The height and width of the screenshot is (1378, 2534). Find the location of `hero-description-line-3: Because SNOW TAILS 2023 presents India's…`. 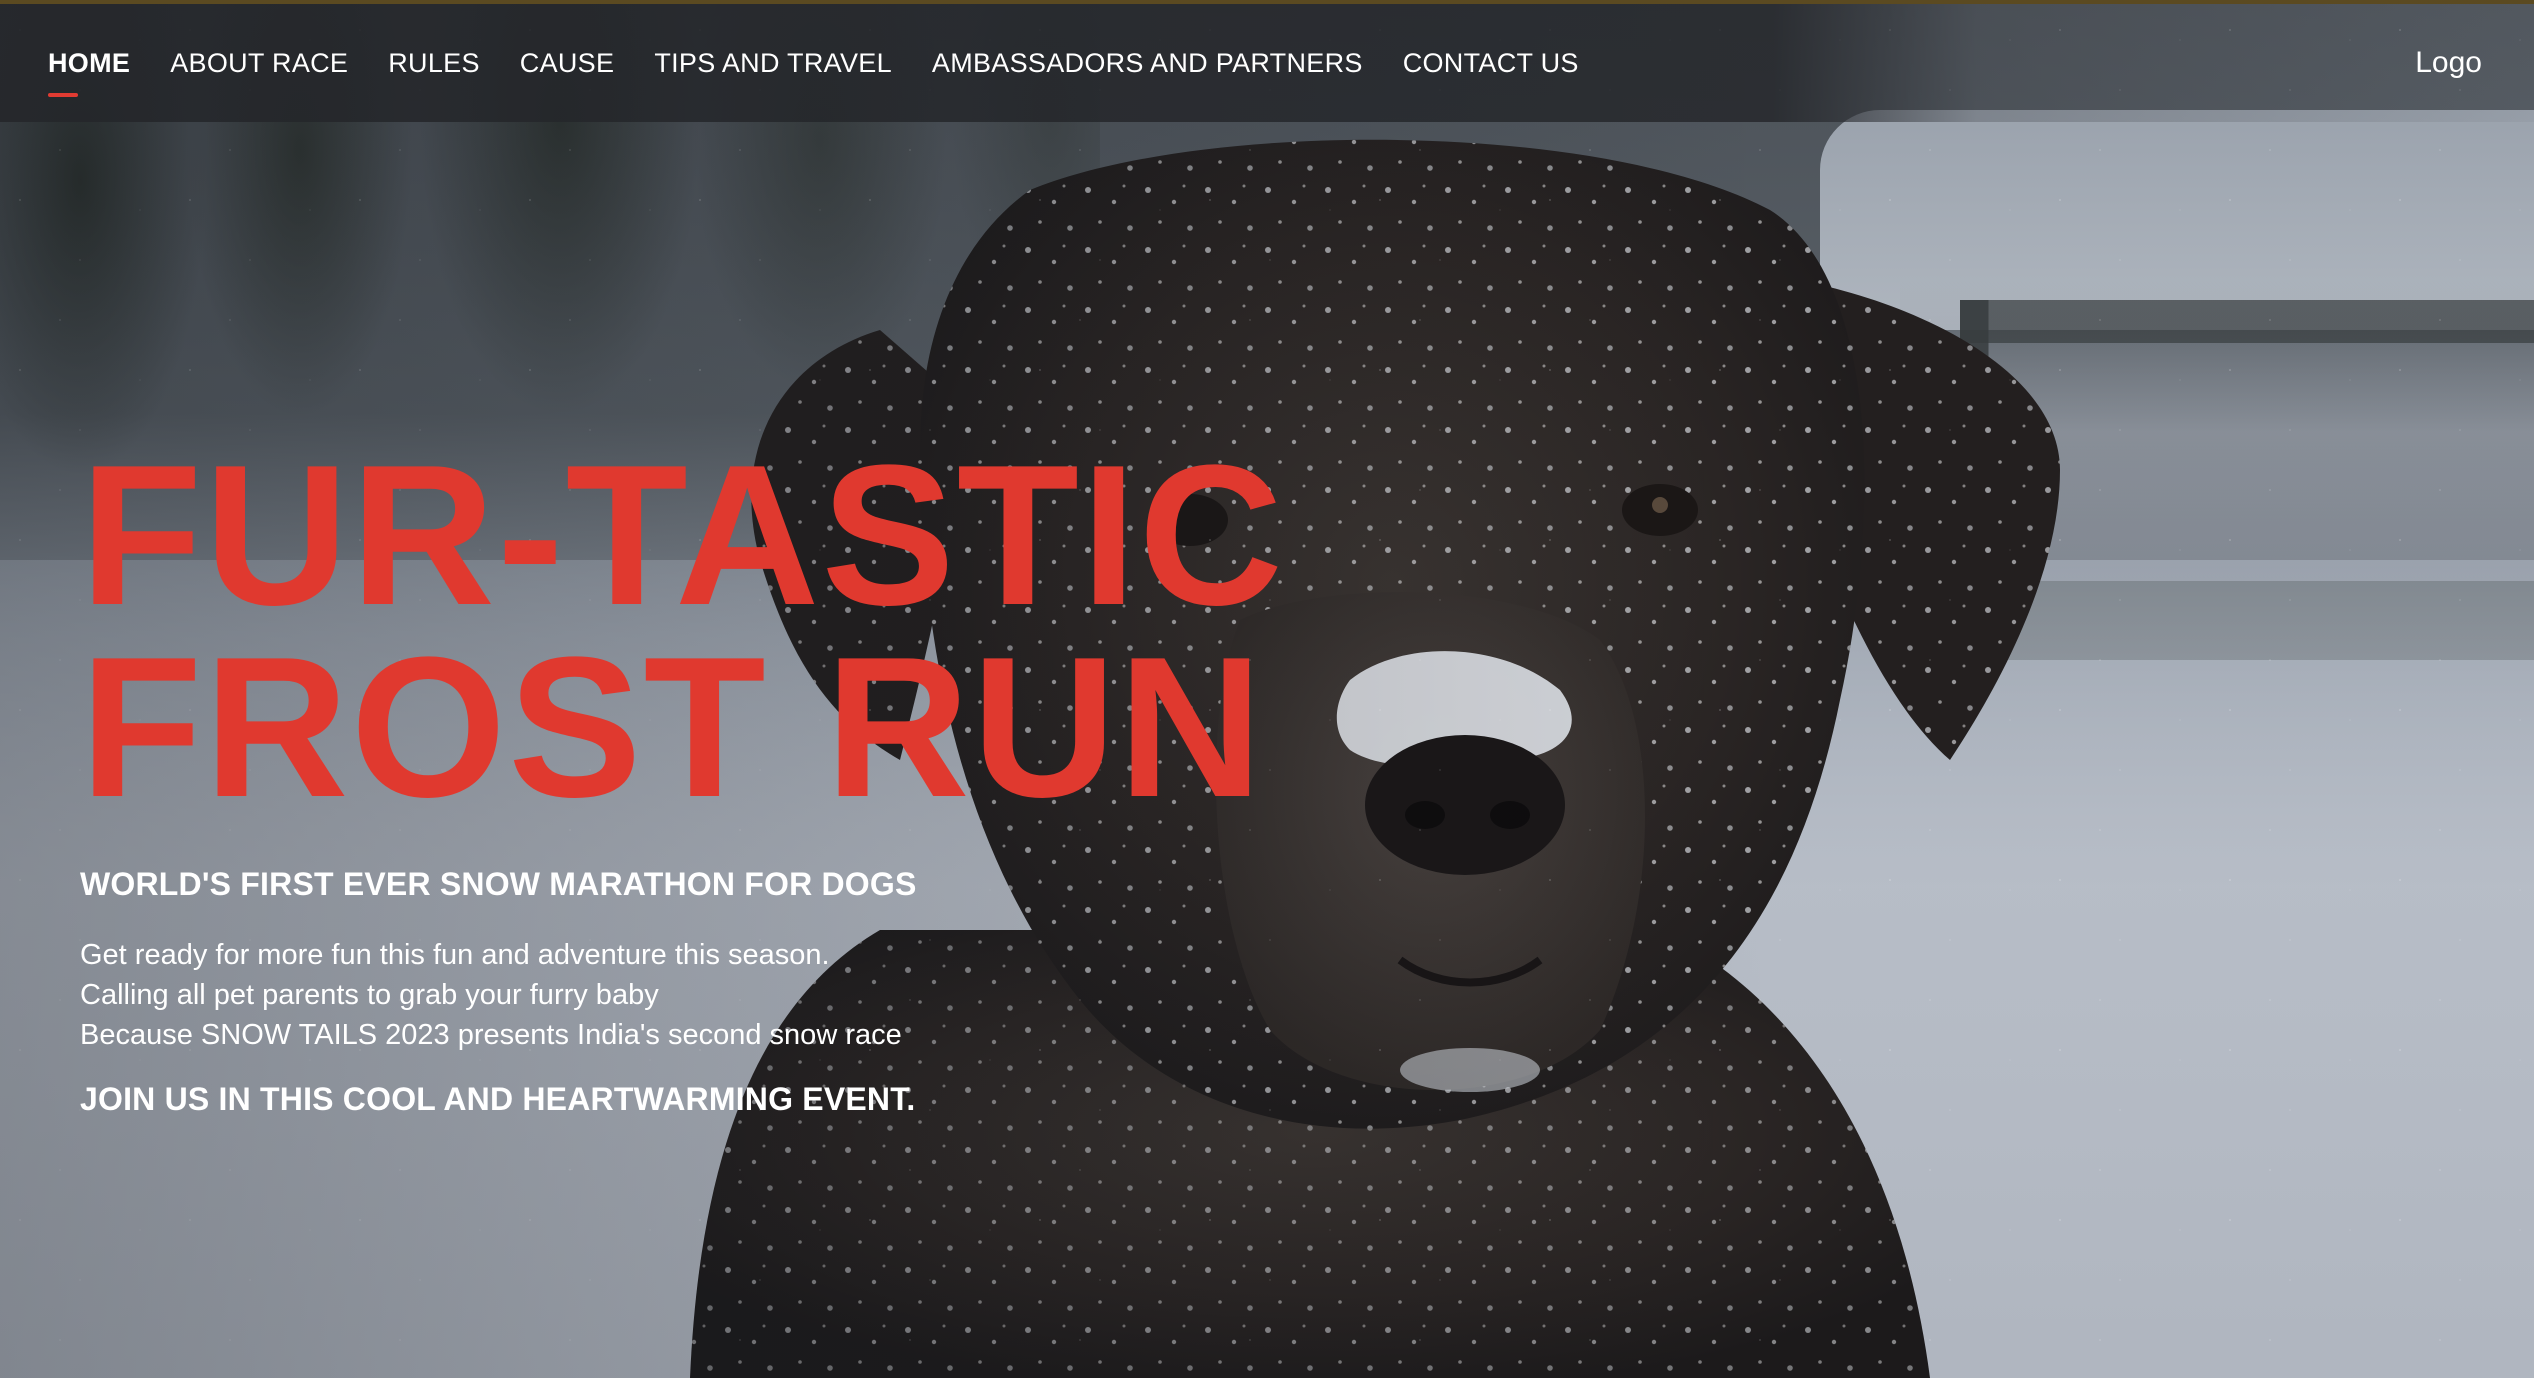

hero-description-line-3: Because SNOW TAILS 2023 presents India's… is located at coordinates (491, 1035).